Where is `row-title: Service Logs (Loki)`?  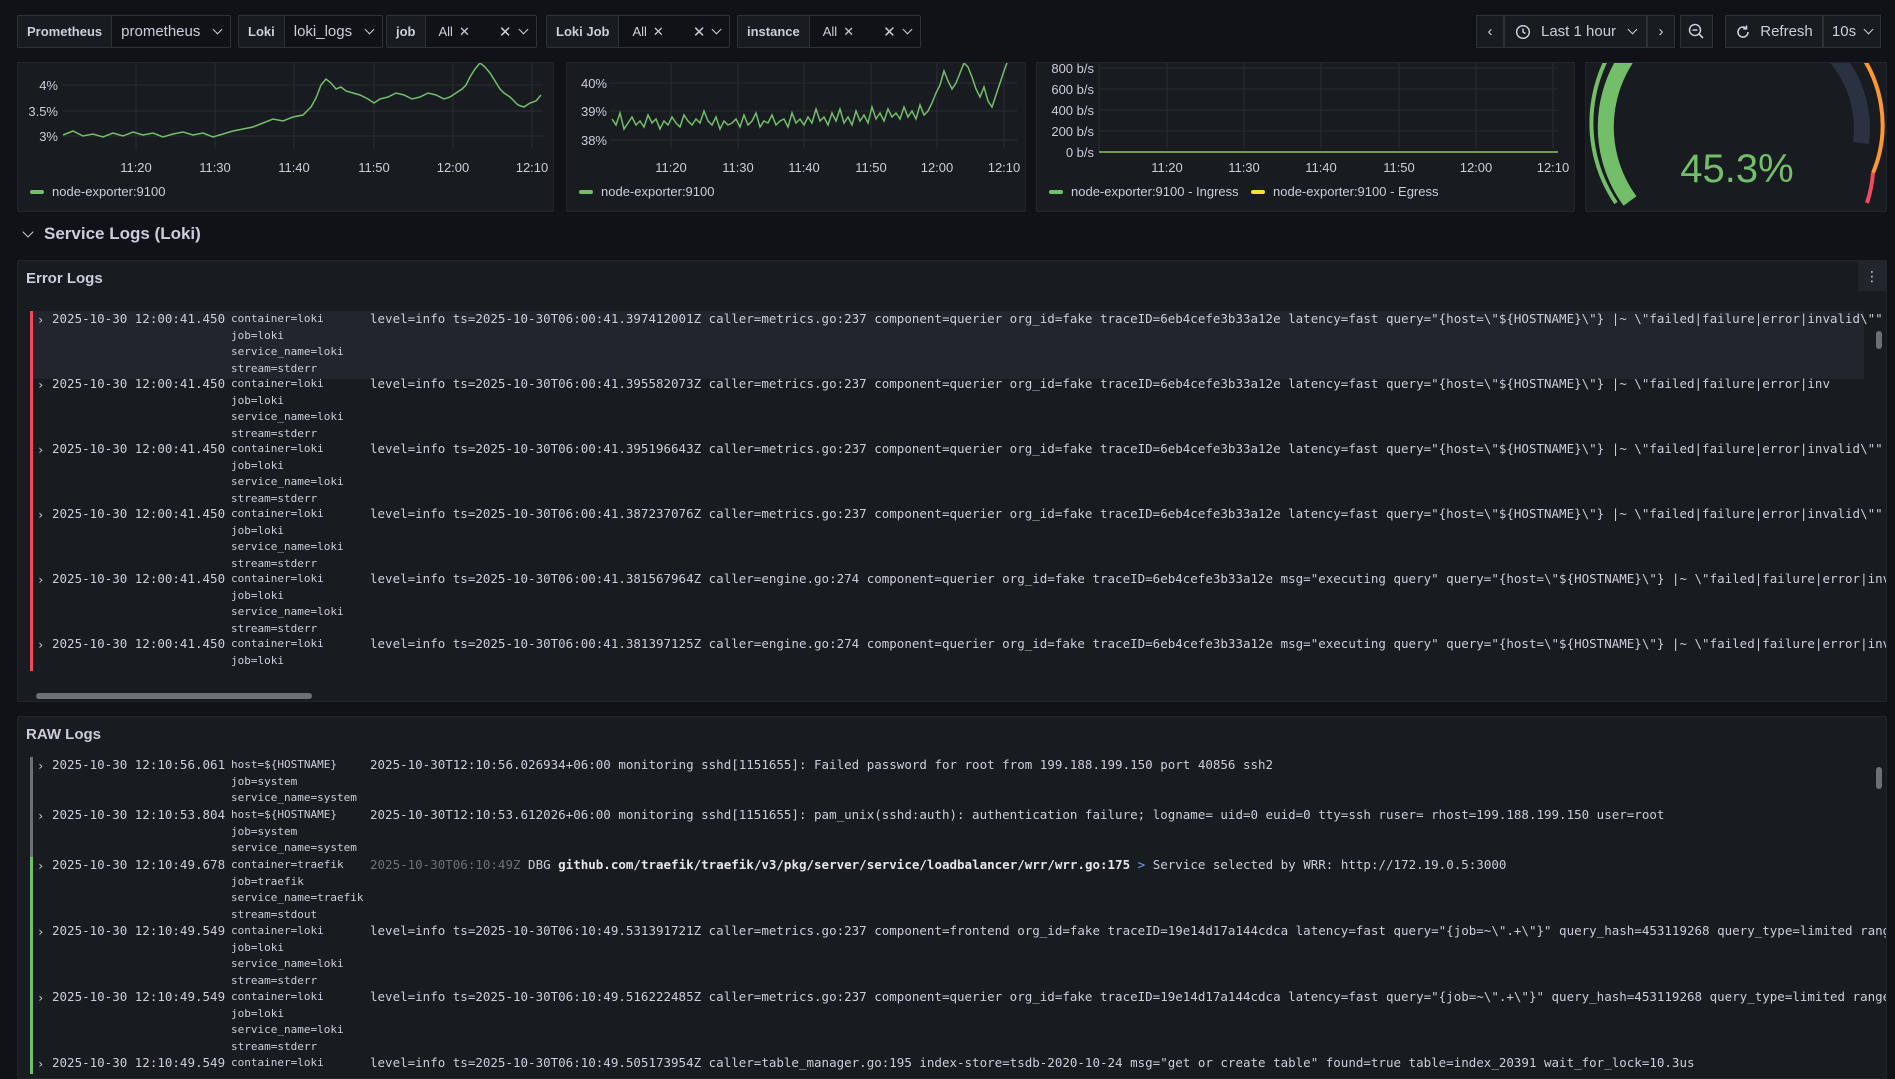
row-title: Service Logs (Loki) is located at coordinates (122, 233).